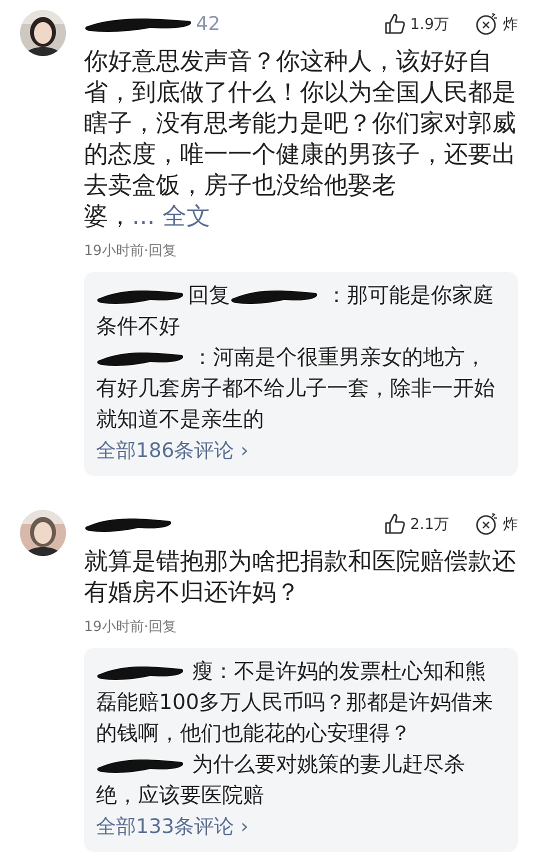 Image resolution: width=540 pixels, height=852 pixels. I want to click on comment-text: 就算是错抱那为啥把捐款和医院赔偿款还有婚房不归还许妈？, so click(300, 577).